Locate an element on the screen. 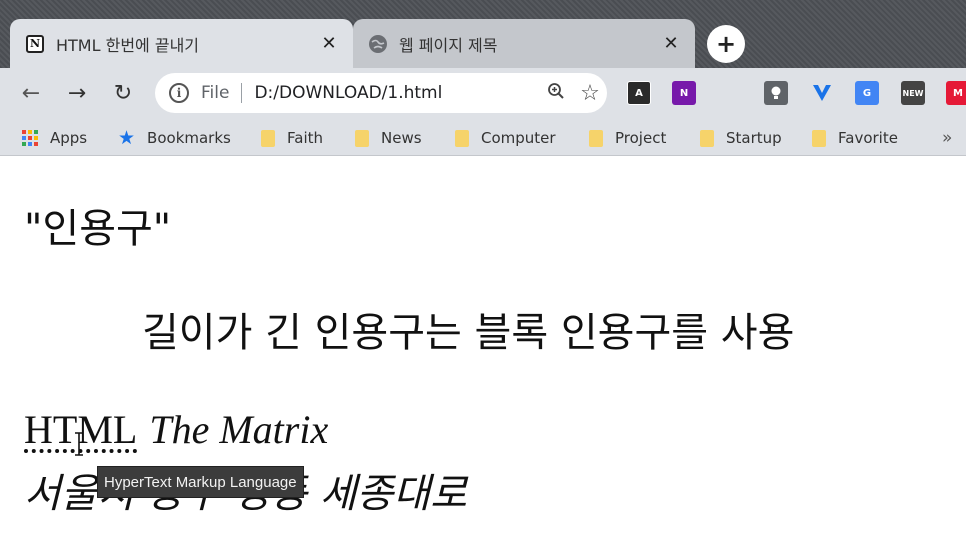 Image resolution: width=966 pixels, height=542 pixels. font-a-ext-icon: A is located at coordinates (639, 93).